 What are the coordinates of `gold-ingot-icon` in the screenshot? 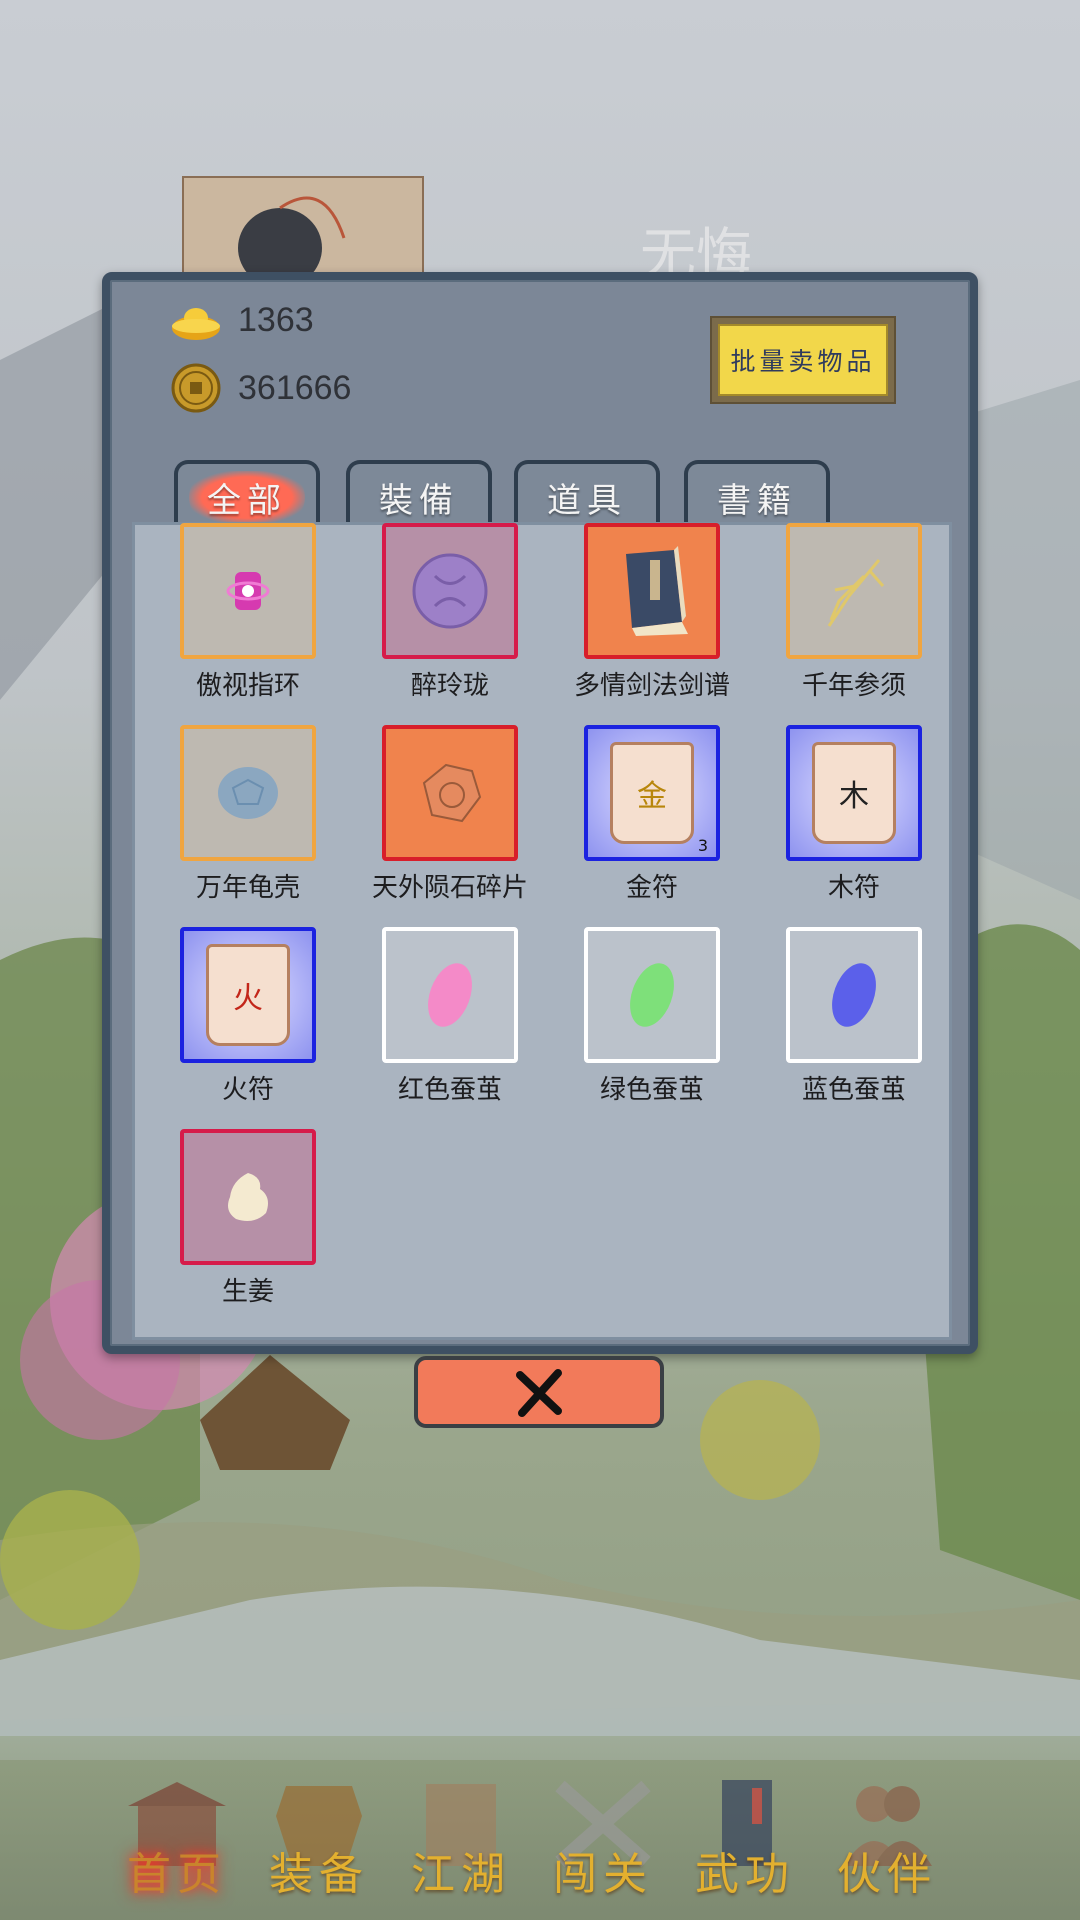 It's located at (196, 324).